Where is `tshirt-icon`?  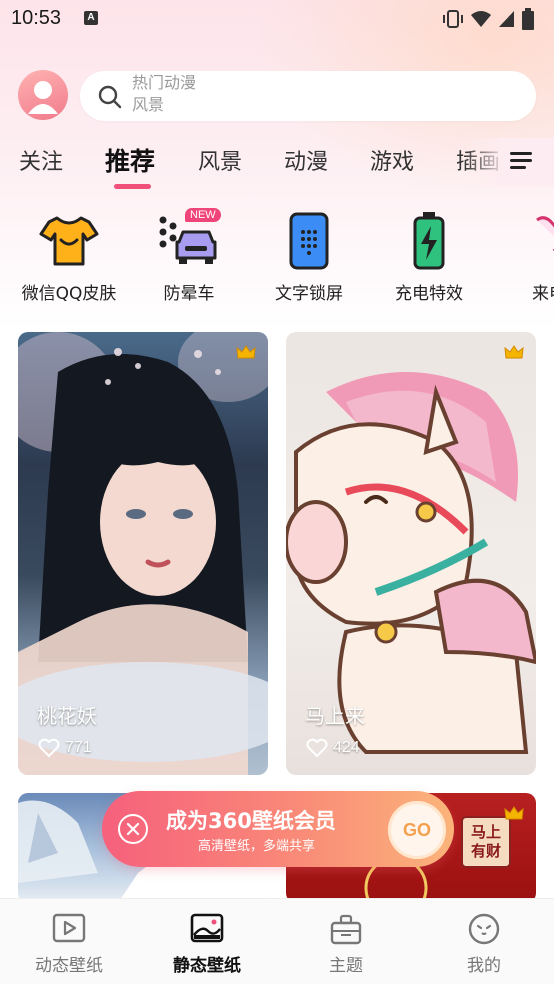 tshirt-icon is located at coordinates (69, 241).